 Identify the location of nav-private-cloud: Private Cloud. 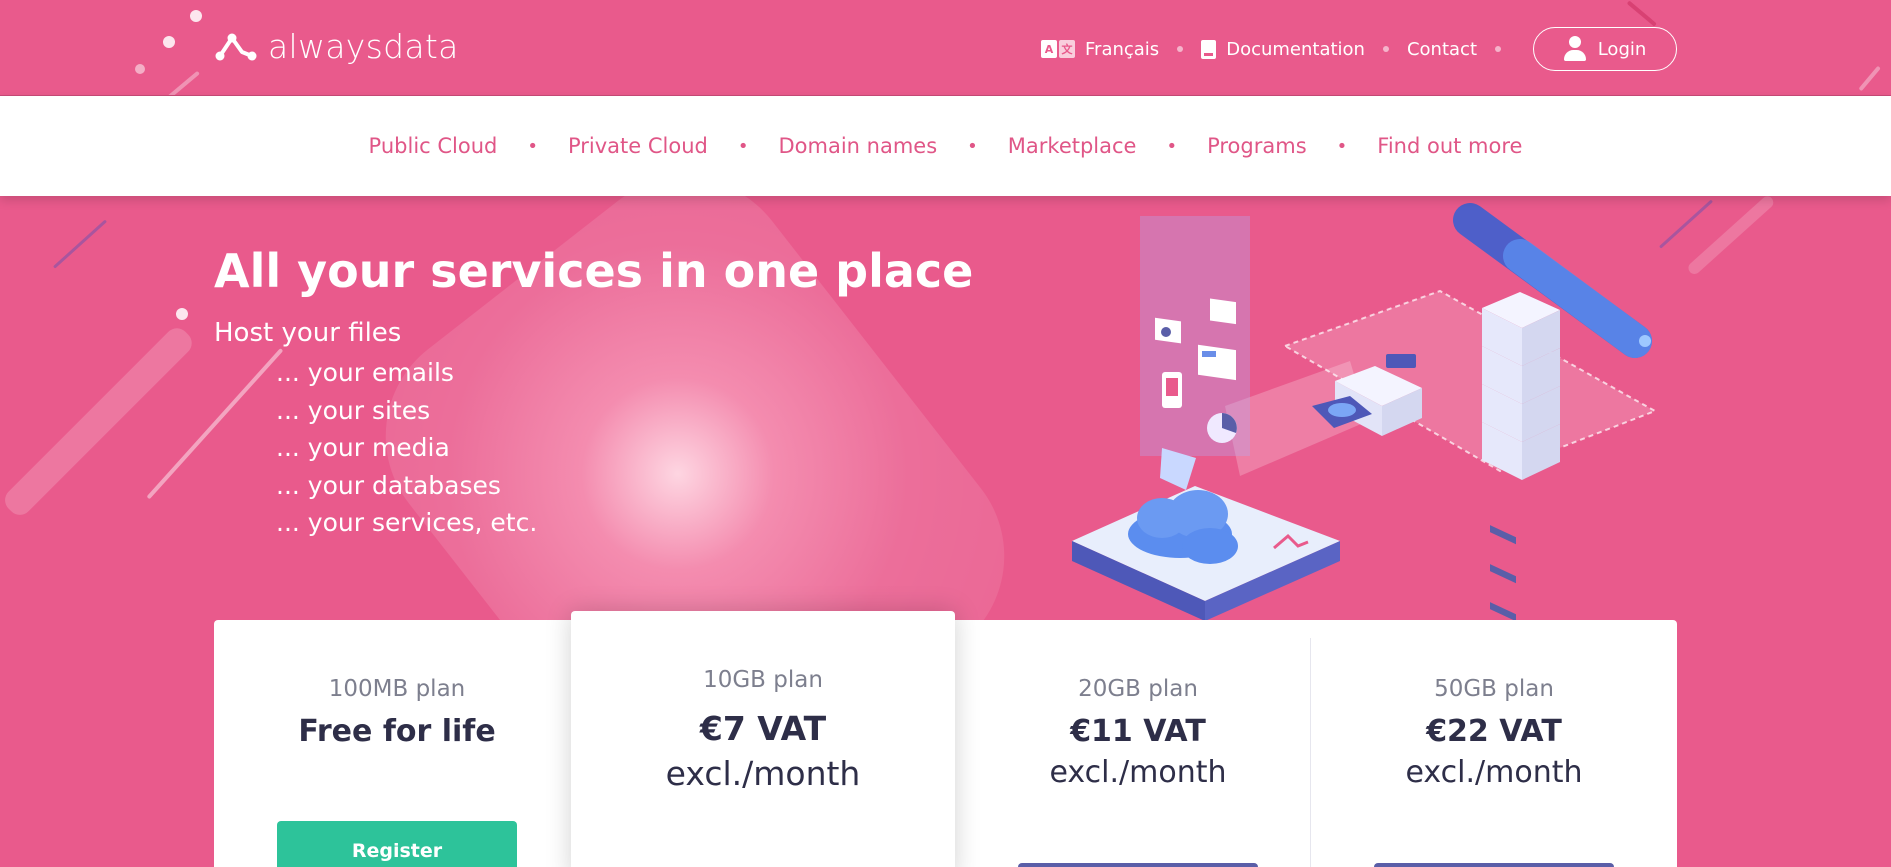
(638, 146).